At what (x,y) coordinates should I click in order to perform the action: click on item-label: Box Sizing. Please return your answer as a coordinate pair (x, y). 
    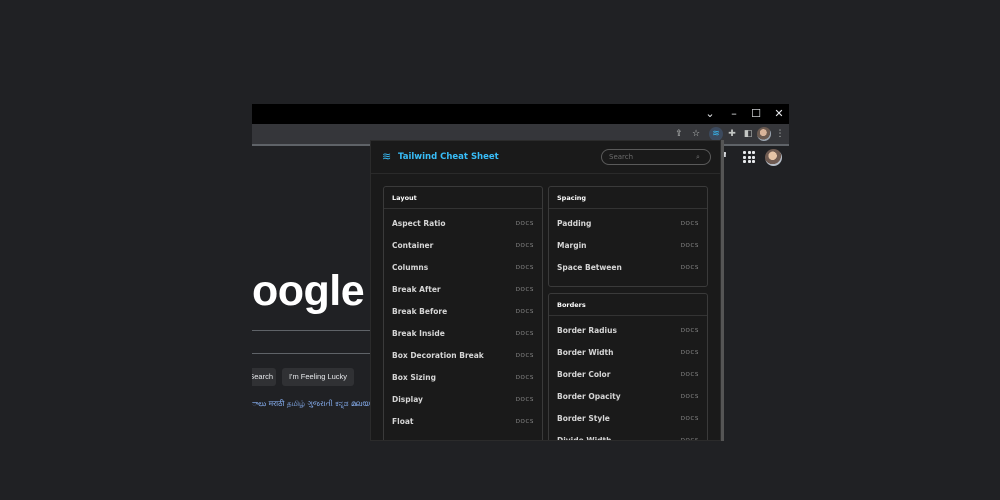
    Looking at the image, I should click on (414, 377).